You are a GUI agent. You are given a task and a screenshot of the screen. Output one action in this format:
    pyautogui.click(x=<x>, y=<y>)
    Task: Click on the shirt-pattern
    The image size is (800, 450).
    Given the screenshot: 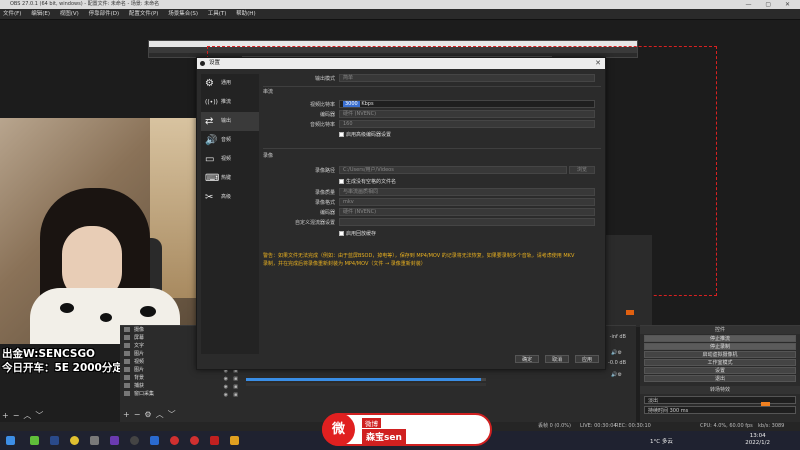 What is the action you would take?
    pyautogui.click(x=106, y=317)
    